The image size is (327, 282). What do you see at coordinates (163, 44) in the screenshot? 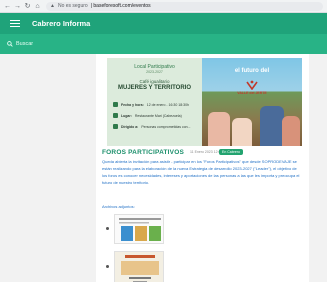
I see `search-bar: Buscar` at bounding box center [163, 44].